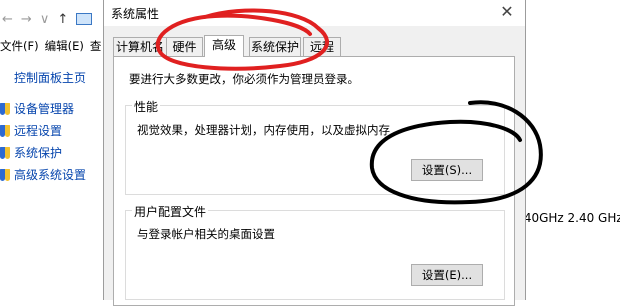 The image size is (620, 306). Describe the element at coordinates (507, 12) in the screenshot. I see `close-icon: ✕` at that location.